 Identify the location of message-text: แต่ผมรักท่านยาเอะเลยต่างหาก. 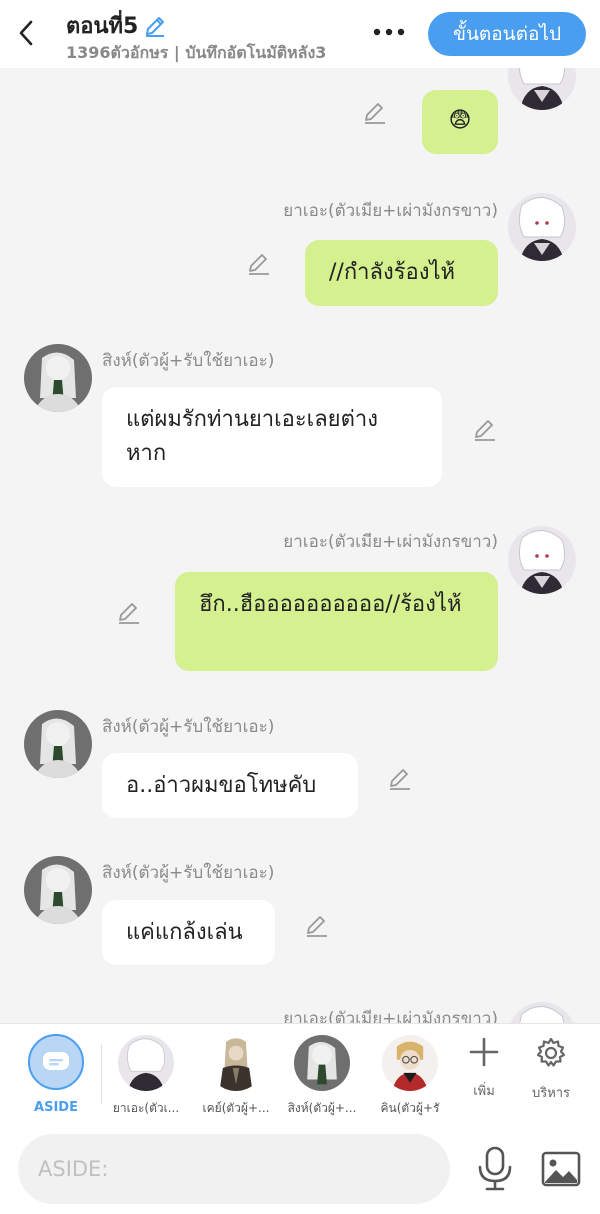
(252, 436).